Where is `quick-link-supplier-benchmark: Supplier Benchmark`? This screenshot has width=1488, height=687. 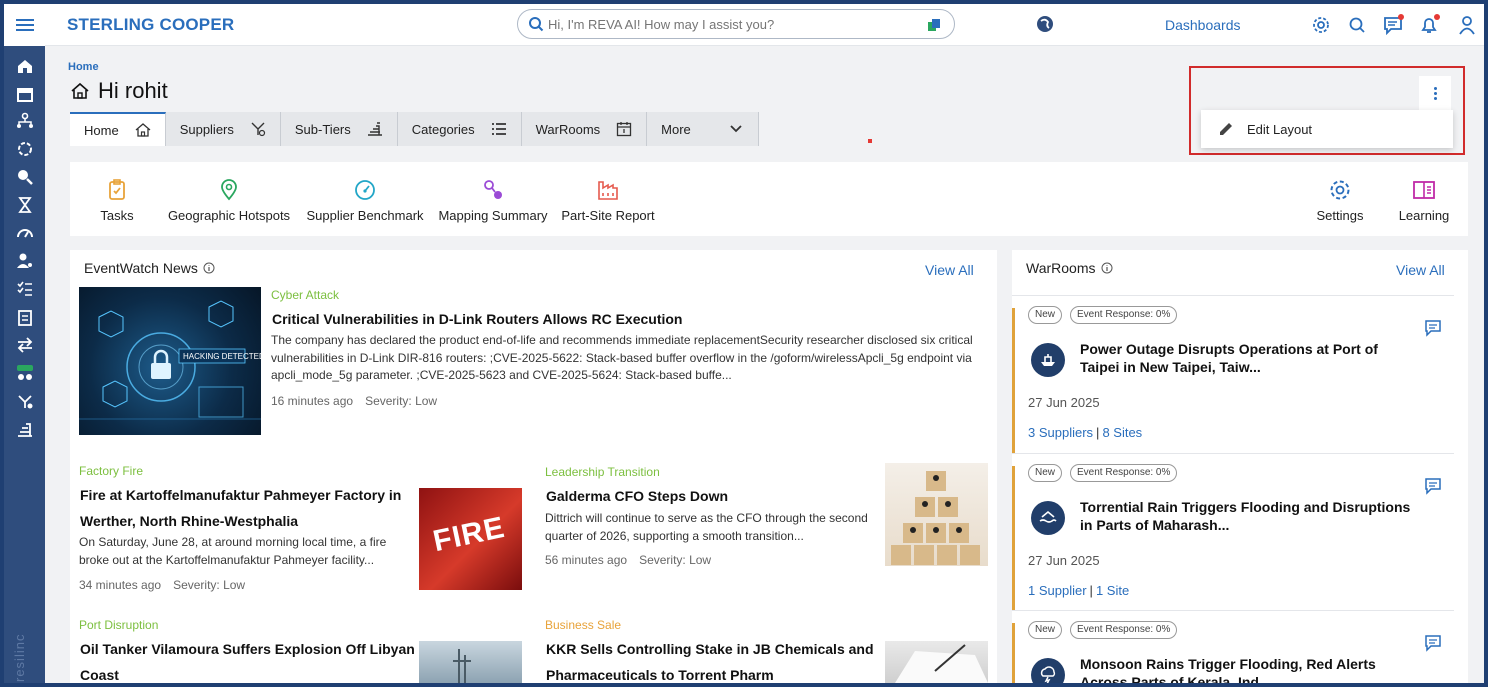 quick-link-supplier-benchmark: Supplier Benchmark is located at coordinates (365, 200).